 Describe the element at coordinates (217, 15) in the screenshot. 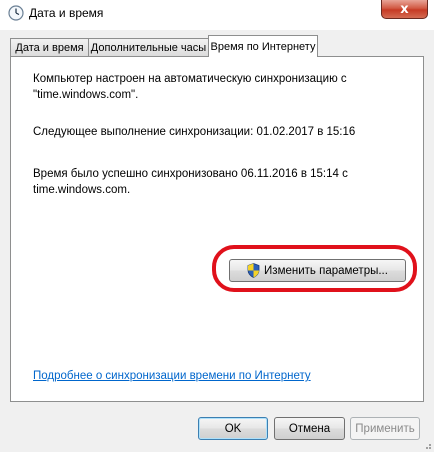

I see `title-bar: Дата и время x` at that location.